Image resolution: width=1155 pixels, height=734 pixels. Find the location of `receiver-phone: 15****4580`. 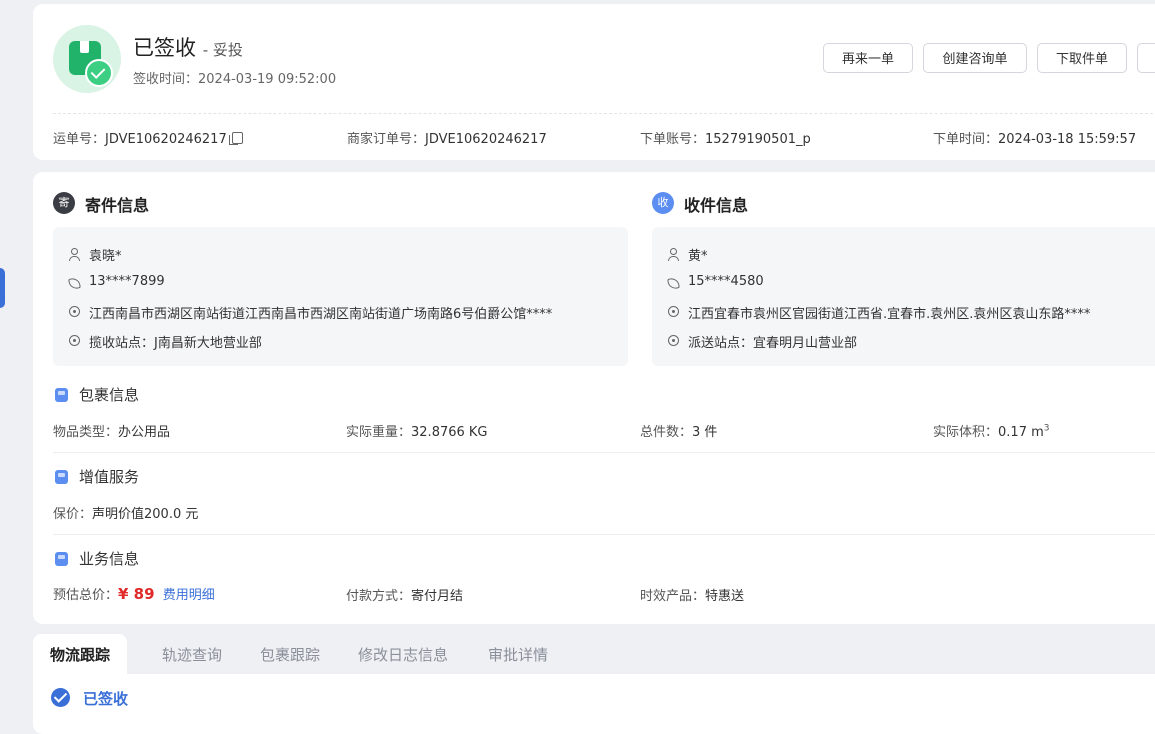

receiver-phone: 15****4580 is located at coordinates (726, 281).